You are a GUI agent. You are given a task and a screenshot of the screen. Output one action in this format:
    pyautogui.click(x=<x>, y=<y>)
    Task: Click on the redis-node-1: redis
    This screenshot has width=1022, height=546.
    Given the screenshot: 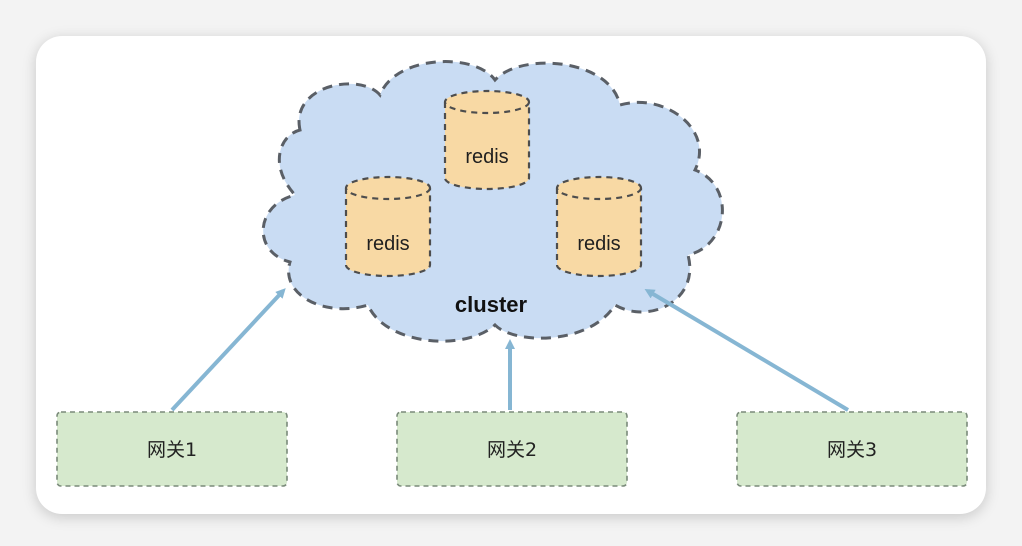 What is the action you would take?
    pyautogui.click(x=487, y=140)
    